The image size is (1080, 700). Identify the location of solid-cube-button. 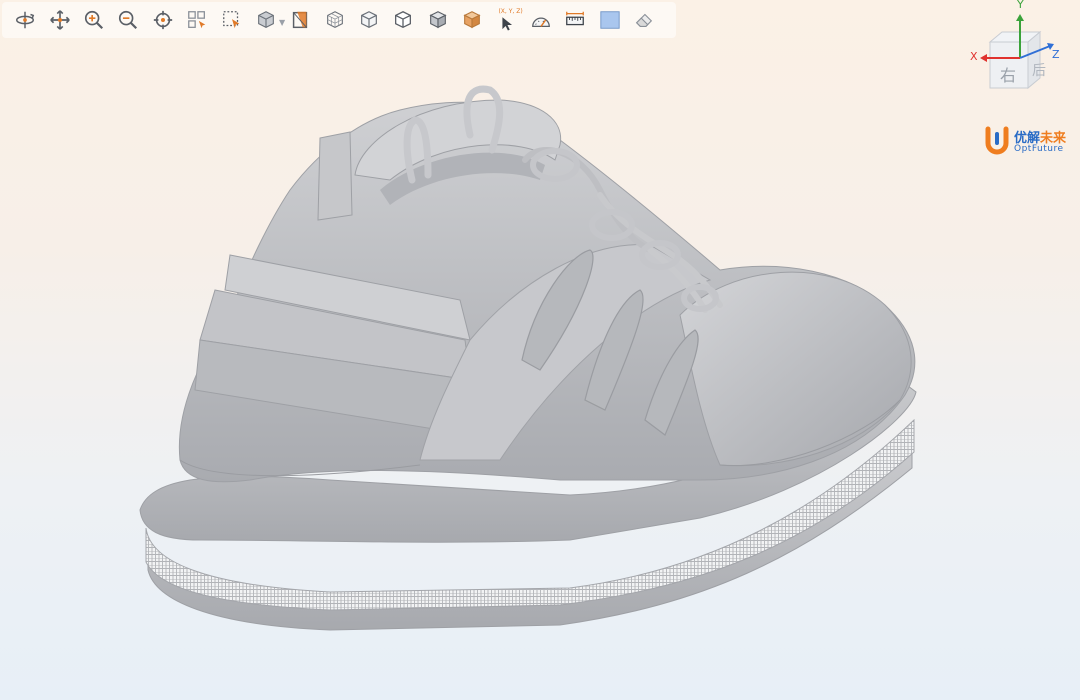
(472, 20).